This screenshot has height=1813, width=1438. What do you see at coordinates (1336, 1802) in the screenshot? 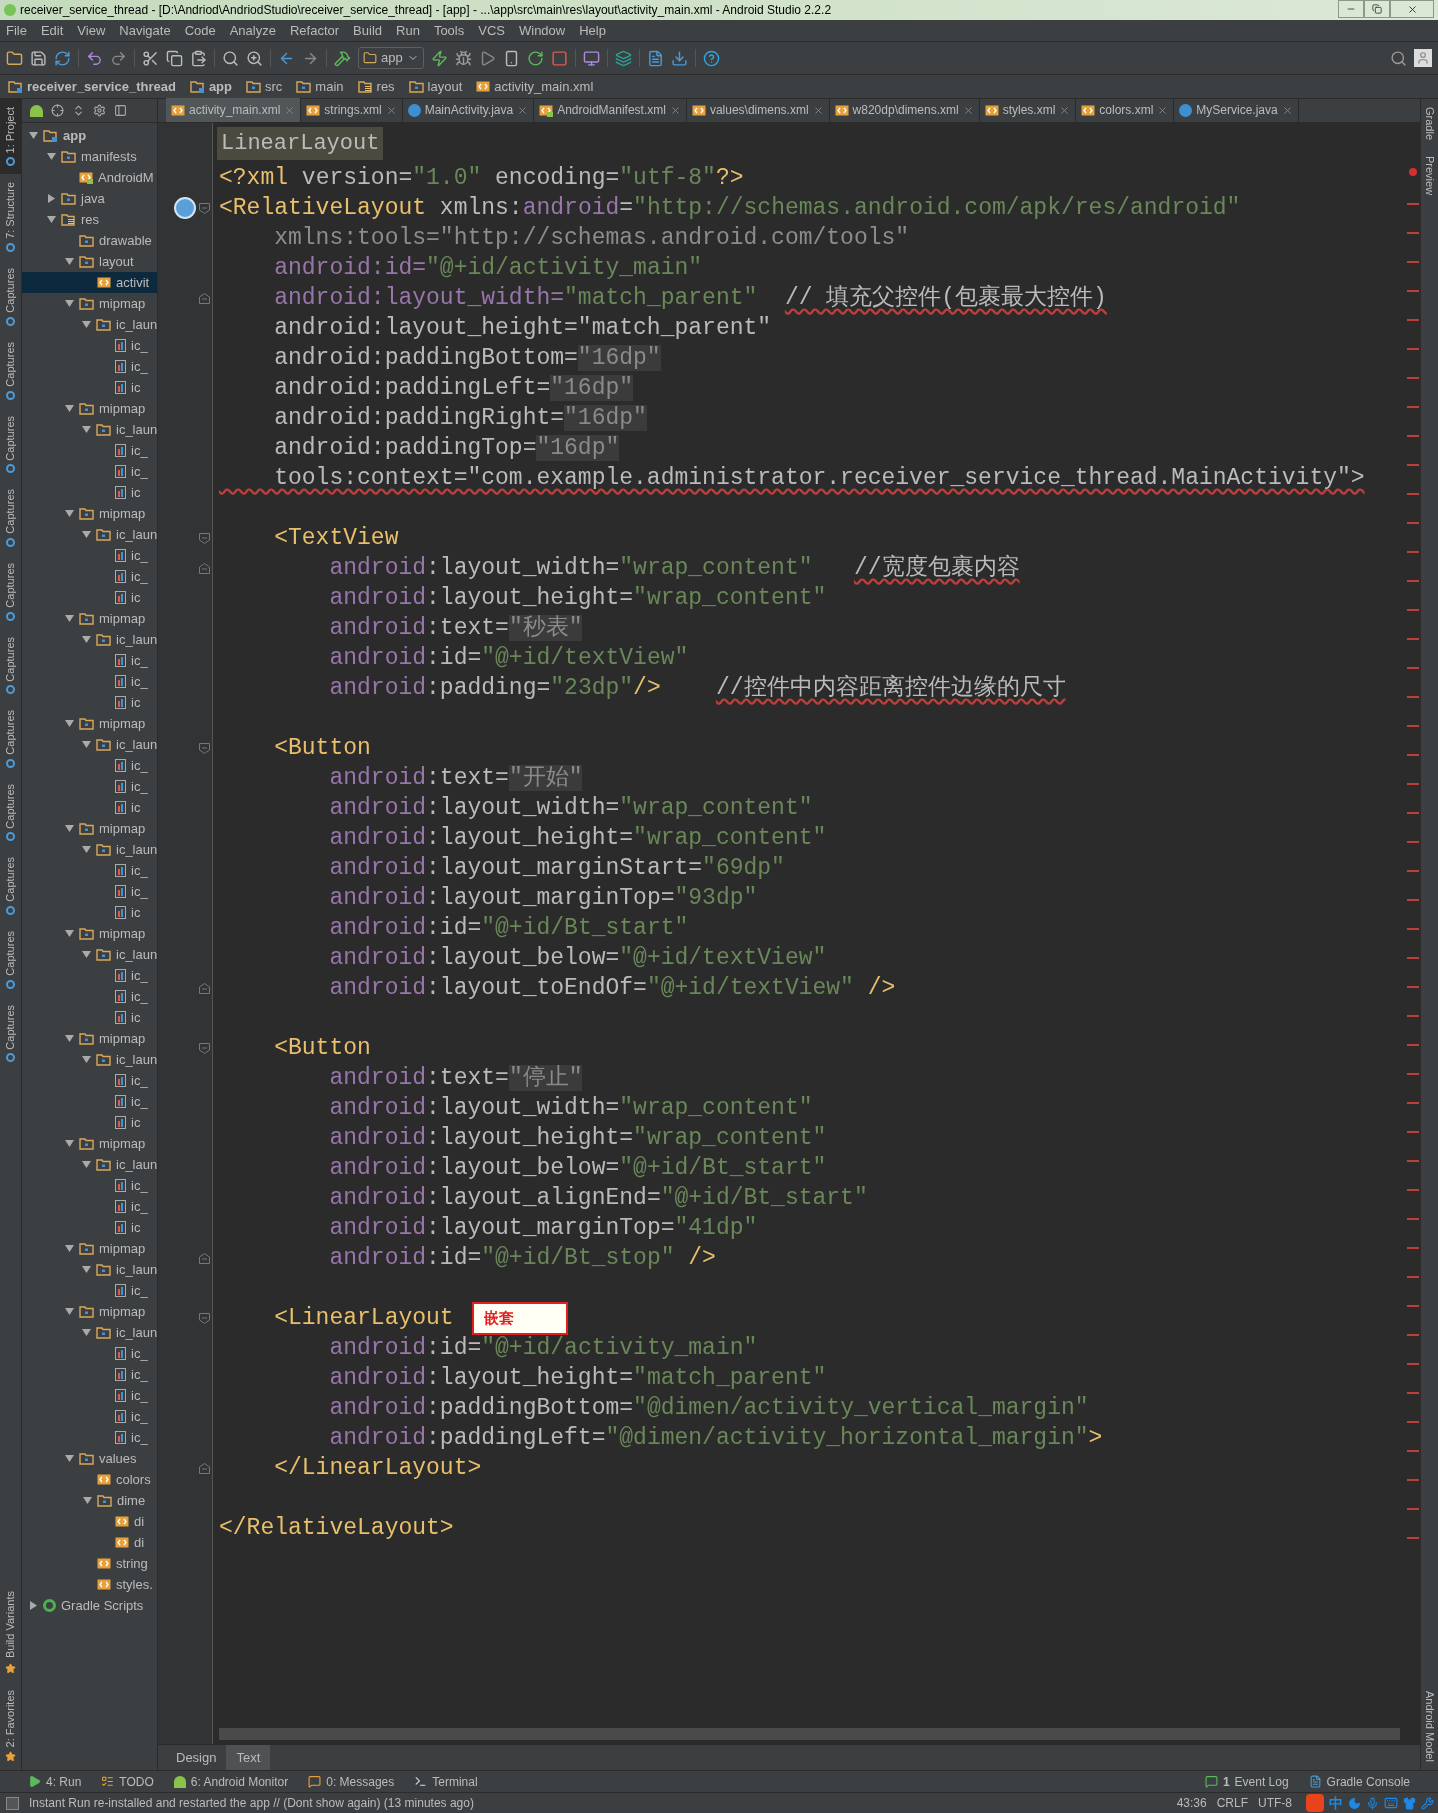
I see `input-language: 中` at bounding box center [1336, 1802].